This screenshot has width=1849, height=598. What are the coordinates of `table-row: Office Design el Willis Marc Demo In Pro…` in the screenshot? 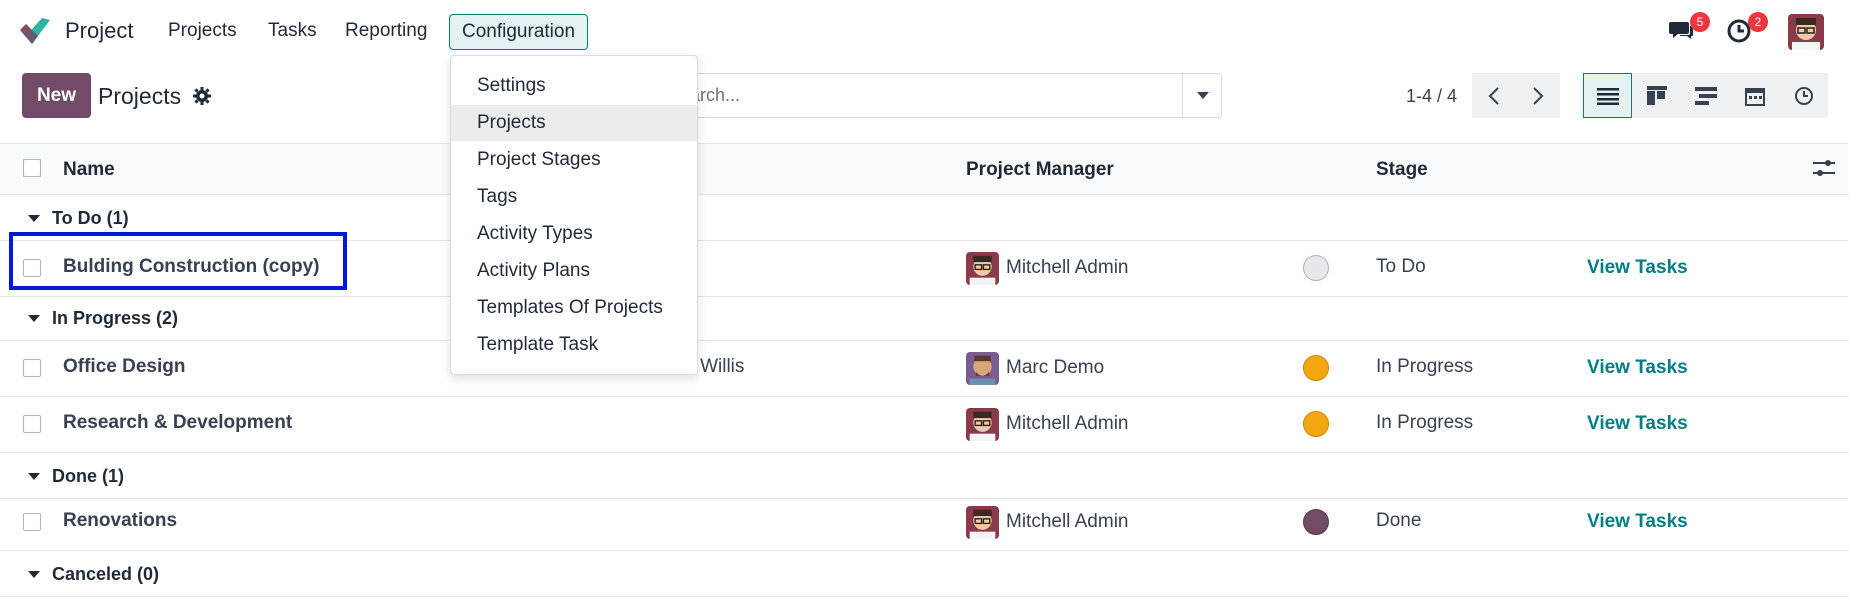 It's located at (924, 369).